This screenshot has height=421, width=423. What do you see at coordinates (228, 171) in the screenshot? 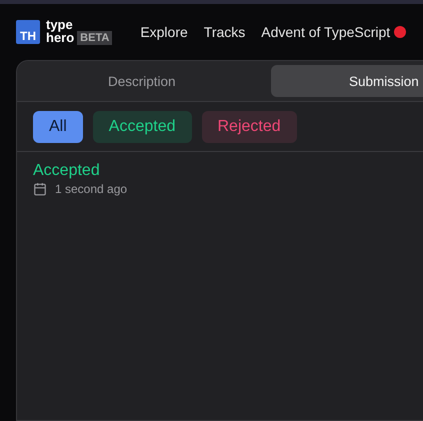
I see `submission-status: Accepted` at bounding box center [228, 171].